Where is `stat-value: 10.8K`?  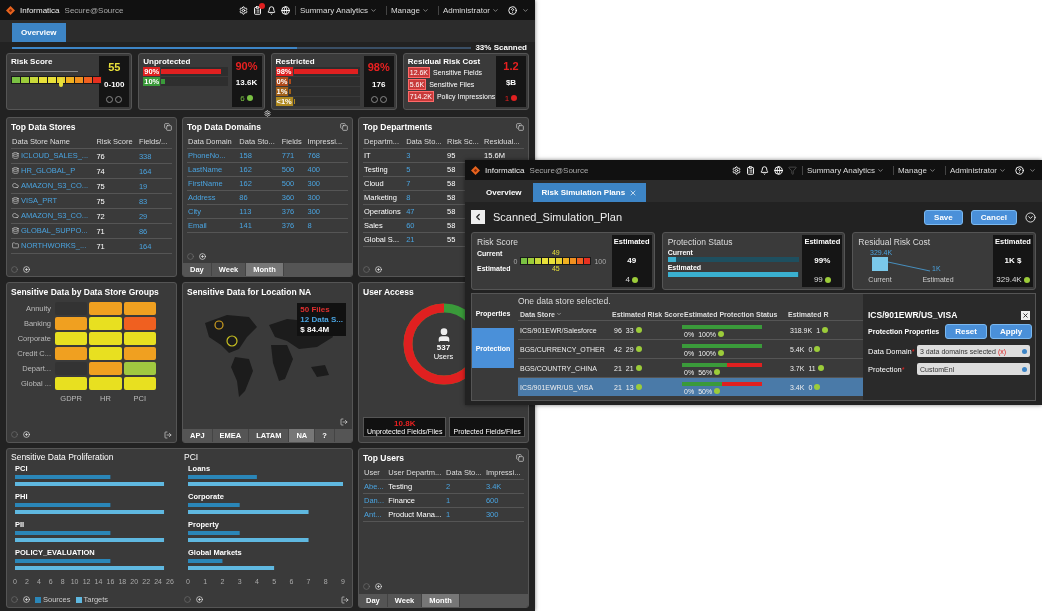
stat-value: 10.8K is located at coordinates (405, 423).